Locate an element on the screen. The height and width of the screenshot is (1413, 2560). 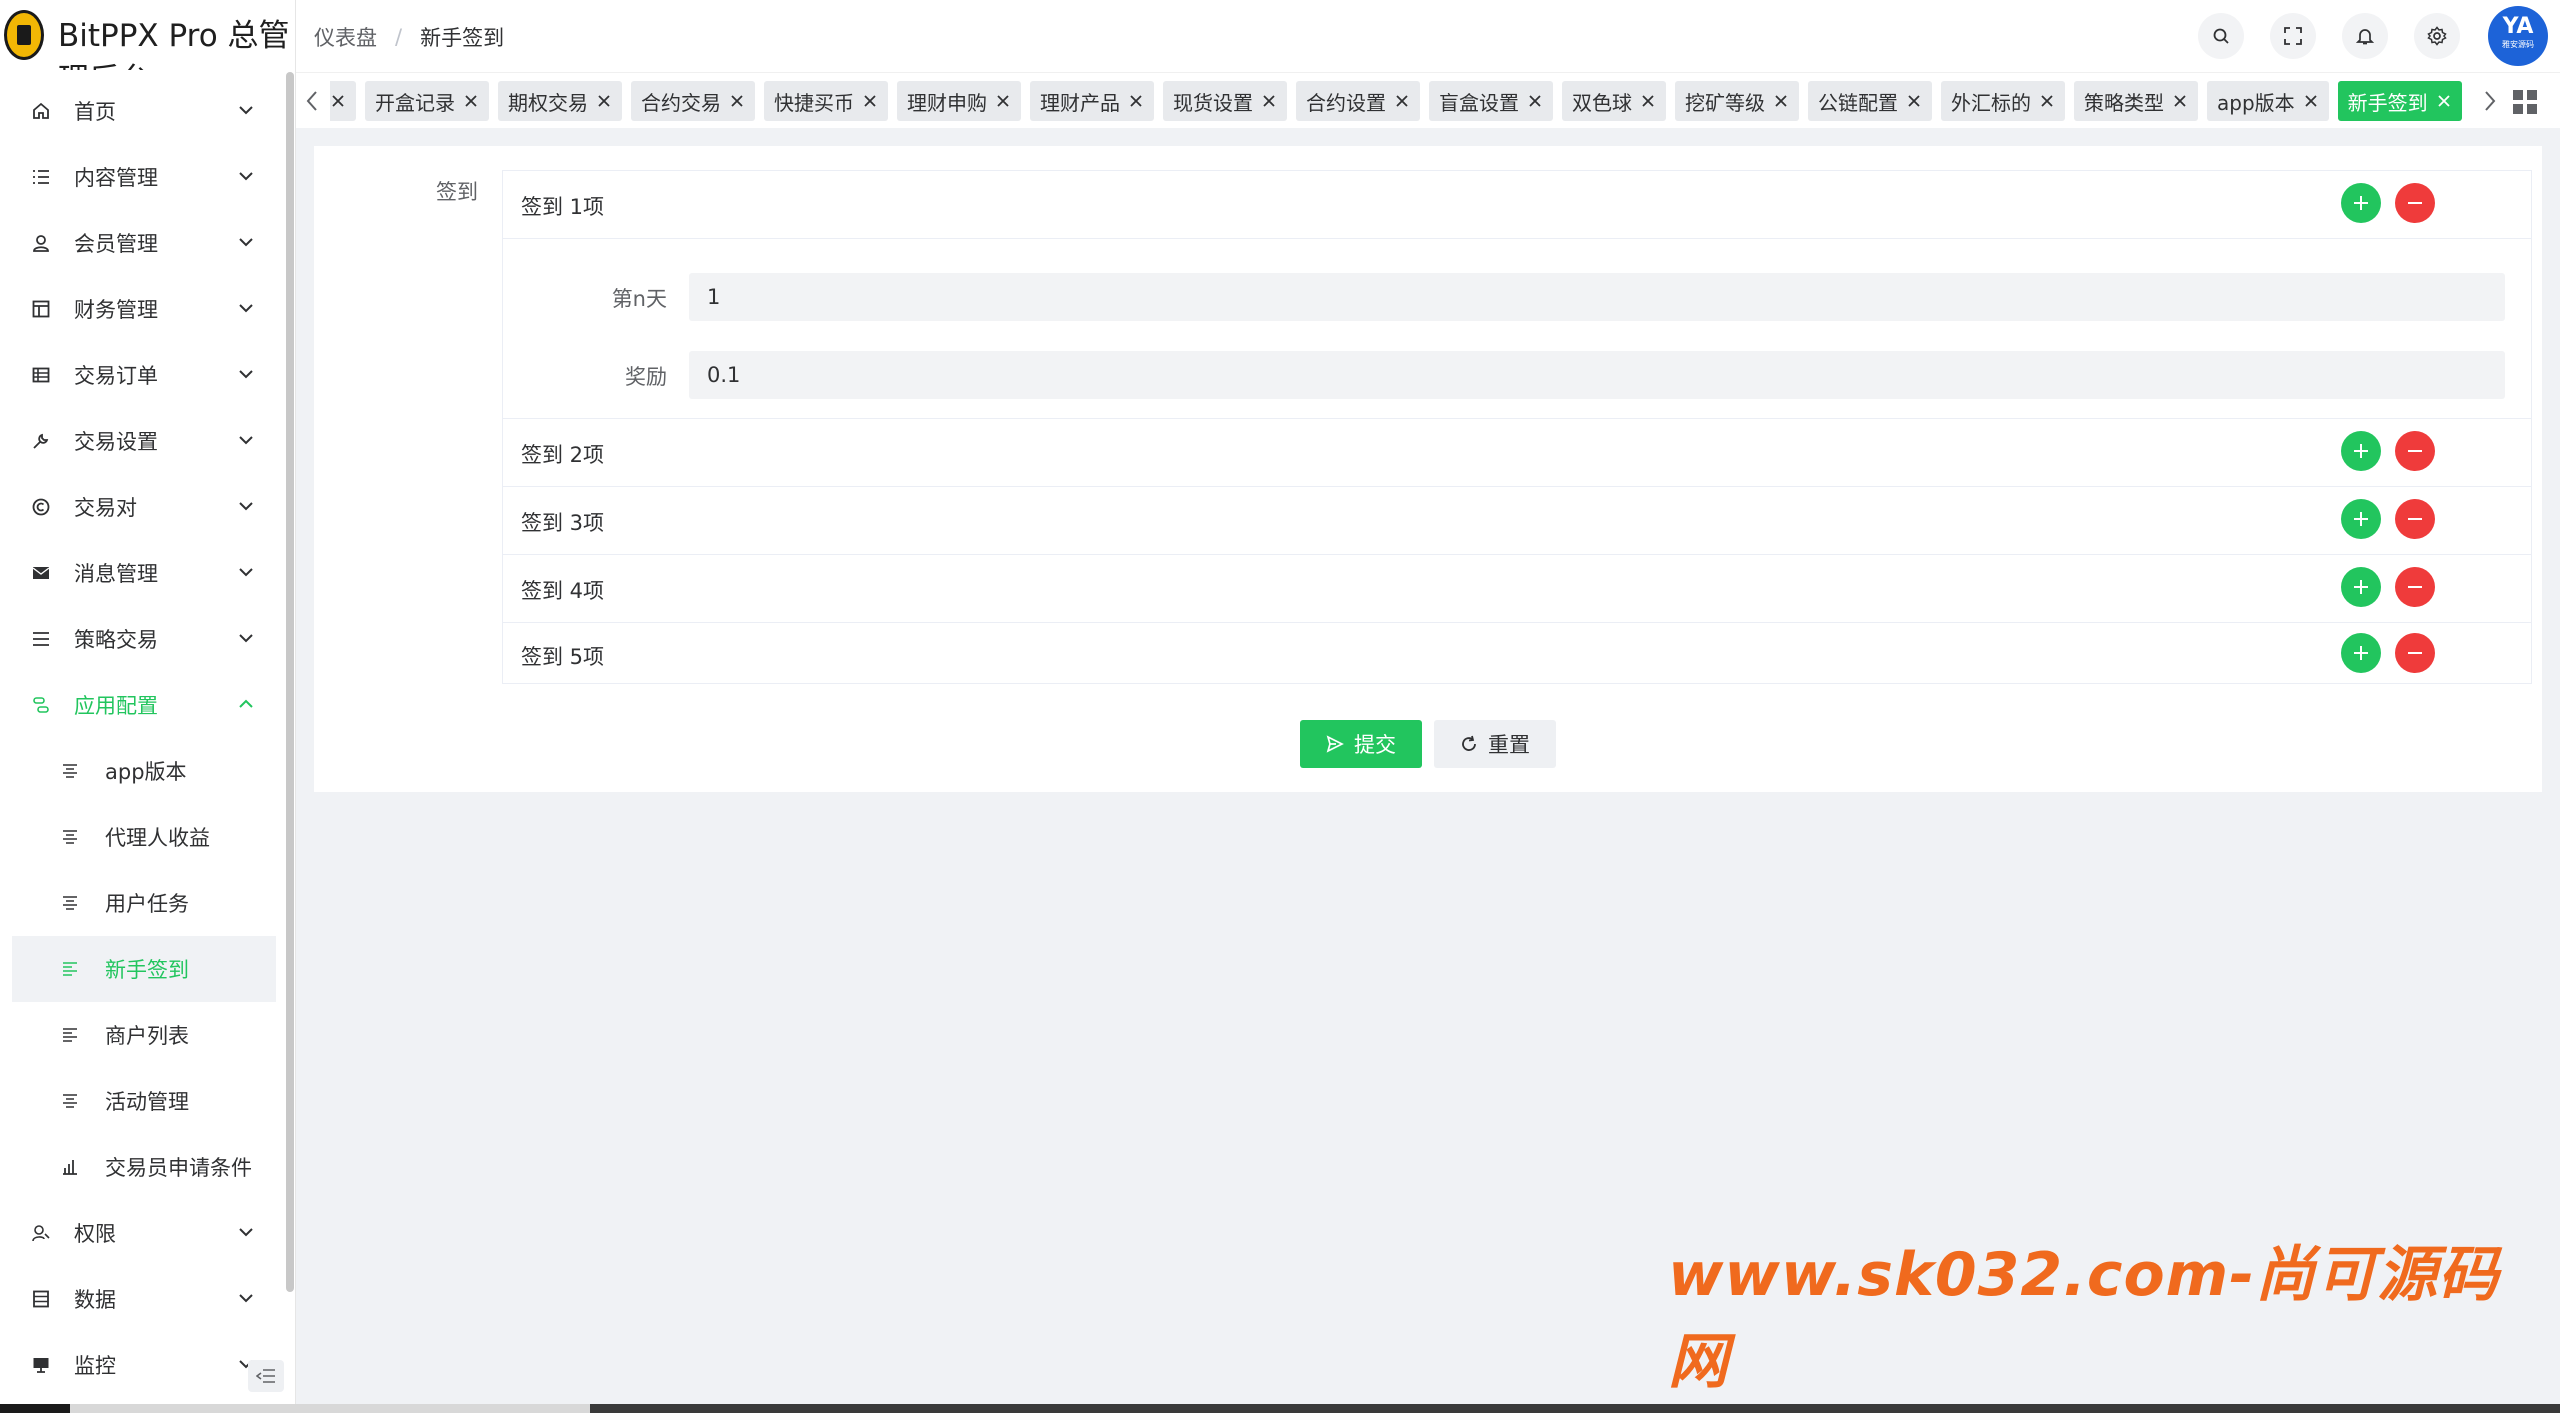
tab-label: 双色球 is located at coordinates (1602, 102).